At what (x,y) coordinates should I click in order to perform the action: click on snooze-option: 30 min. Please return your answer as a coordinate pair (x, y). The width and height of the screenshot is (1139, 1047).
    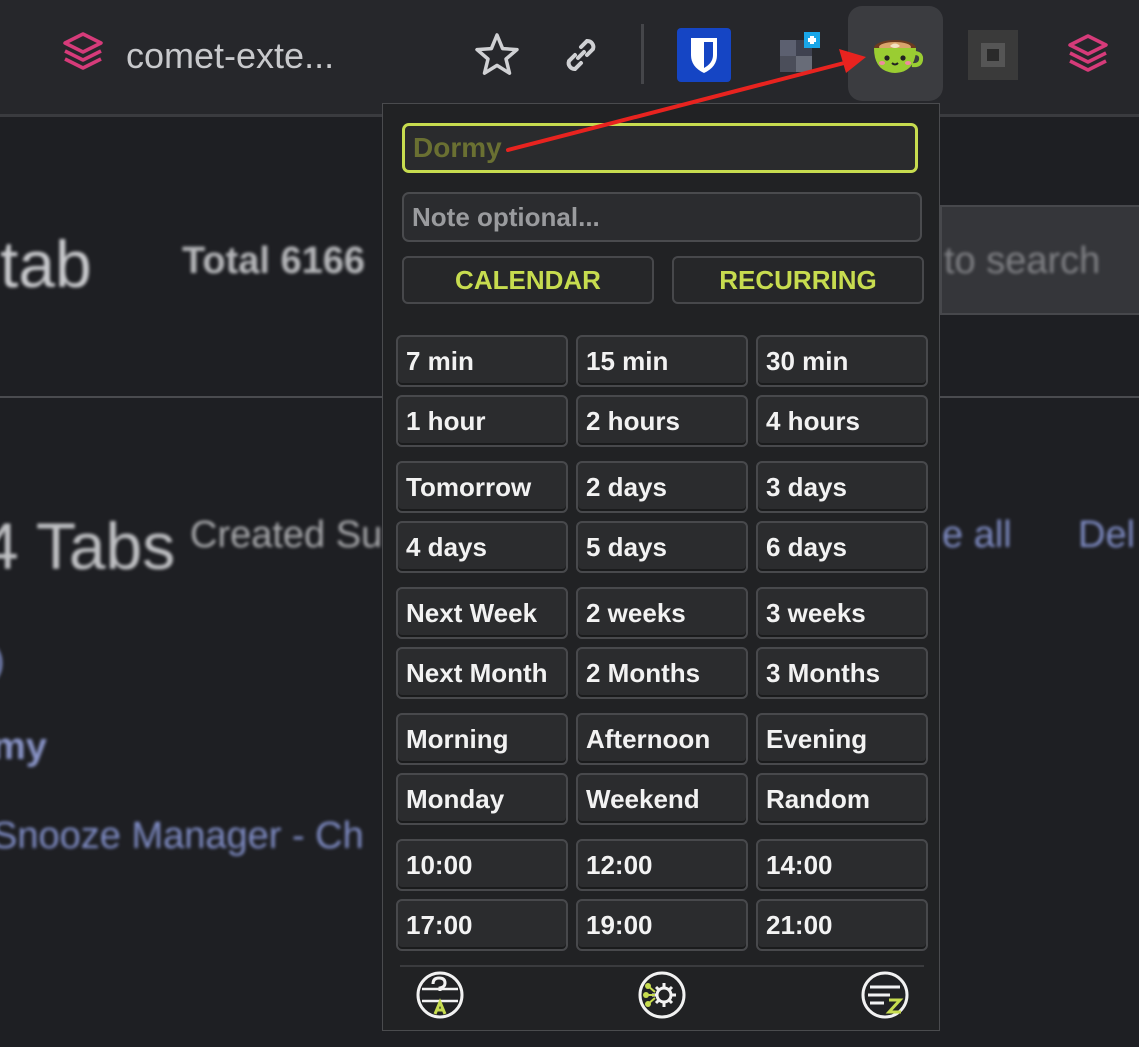
    Looking at the image, I should click on (842, 361).